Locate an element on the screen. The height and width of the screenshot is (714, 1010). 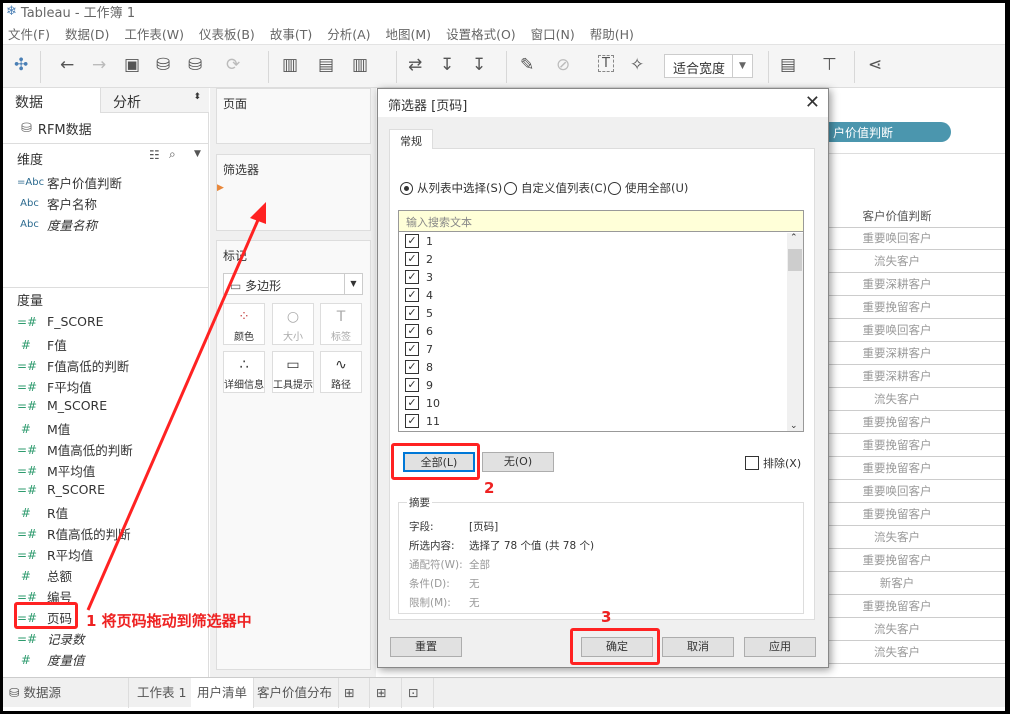
highlight-box-ok is located at coordinates (615, 646).